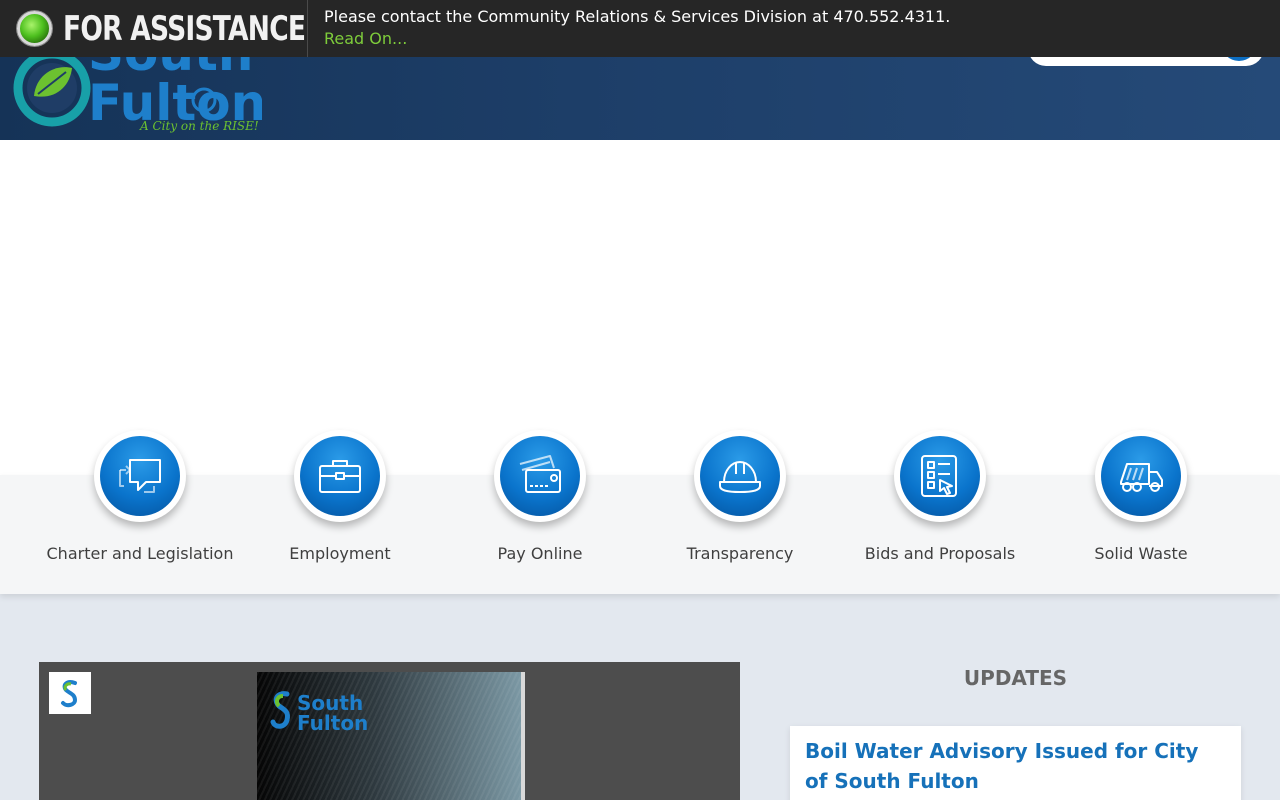 Image resolution: width=1280 pixels, height=800 pixels. I want to click on updates-heading: UPDATES, so click(1015, 678).